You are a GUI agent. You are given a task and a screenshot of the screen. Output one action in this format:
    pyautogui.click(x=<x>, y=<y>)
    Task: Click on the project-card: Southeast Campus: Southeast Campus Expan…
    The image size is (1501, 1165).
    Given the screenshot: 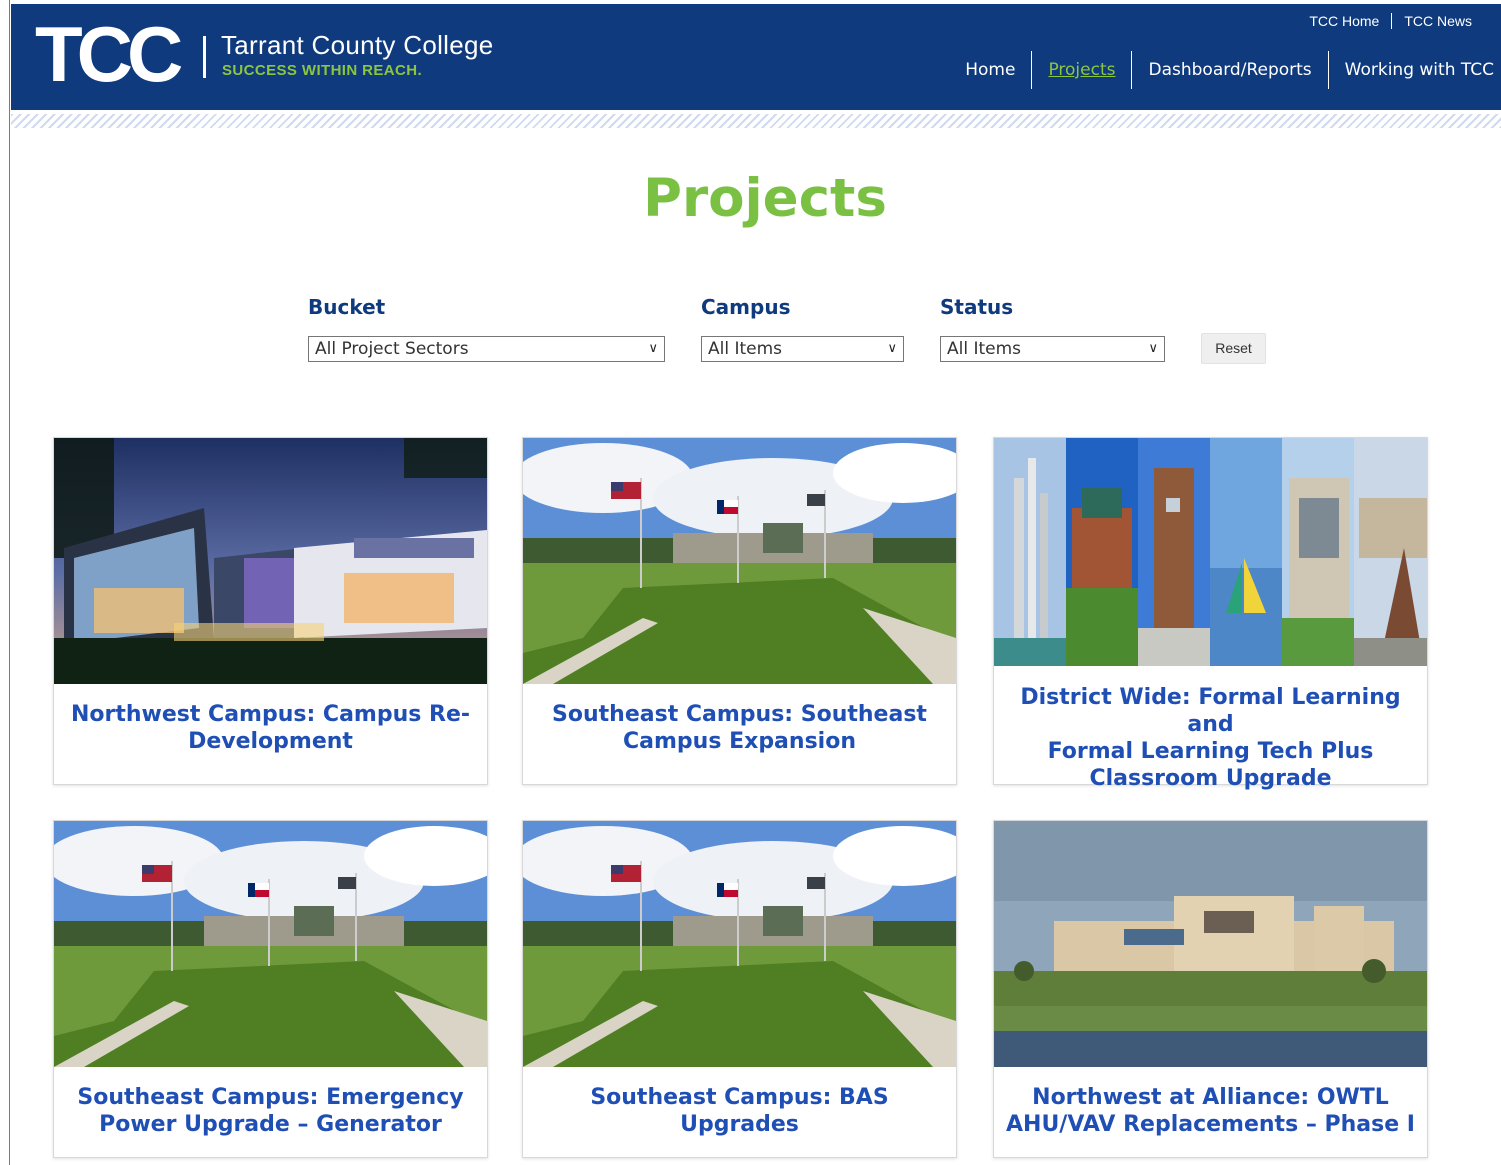 What is the action you would take?
    pyautogui.click(x=739, y=611)
    